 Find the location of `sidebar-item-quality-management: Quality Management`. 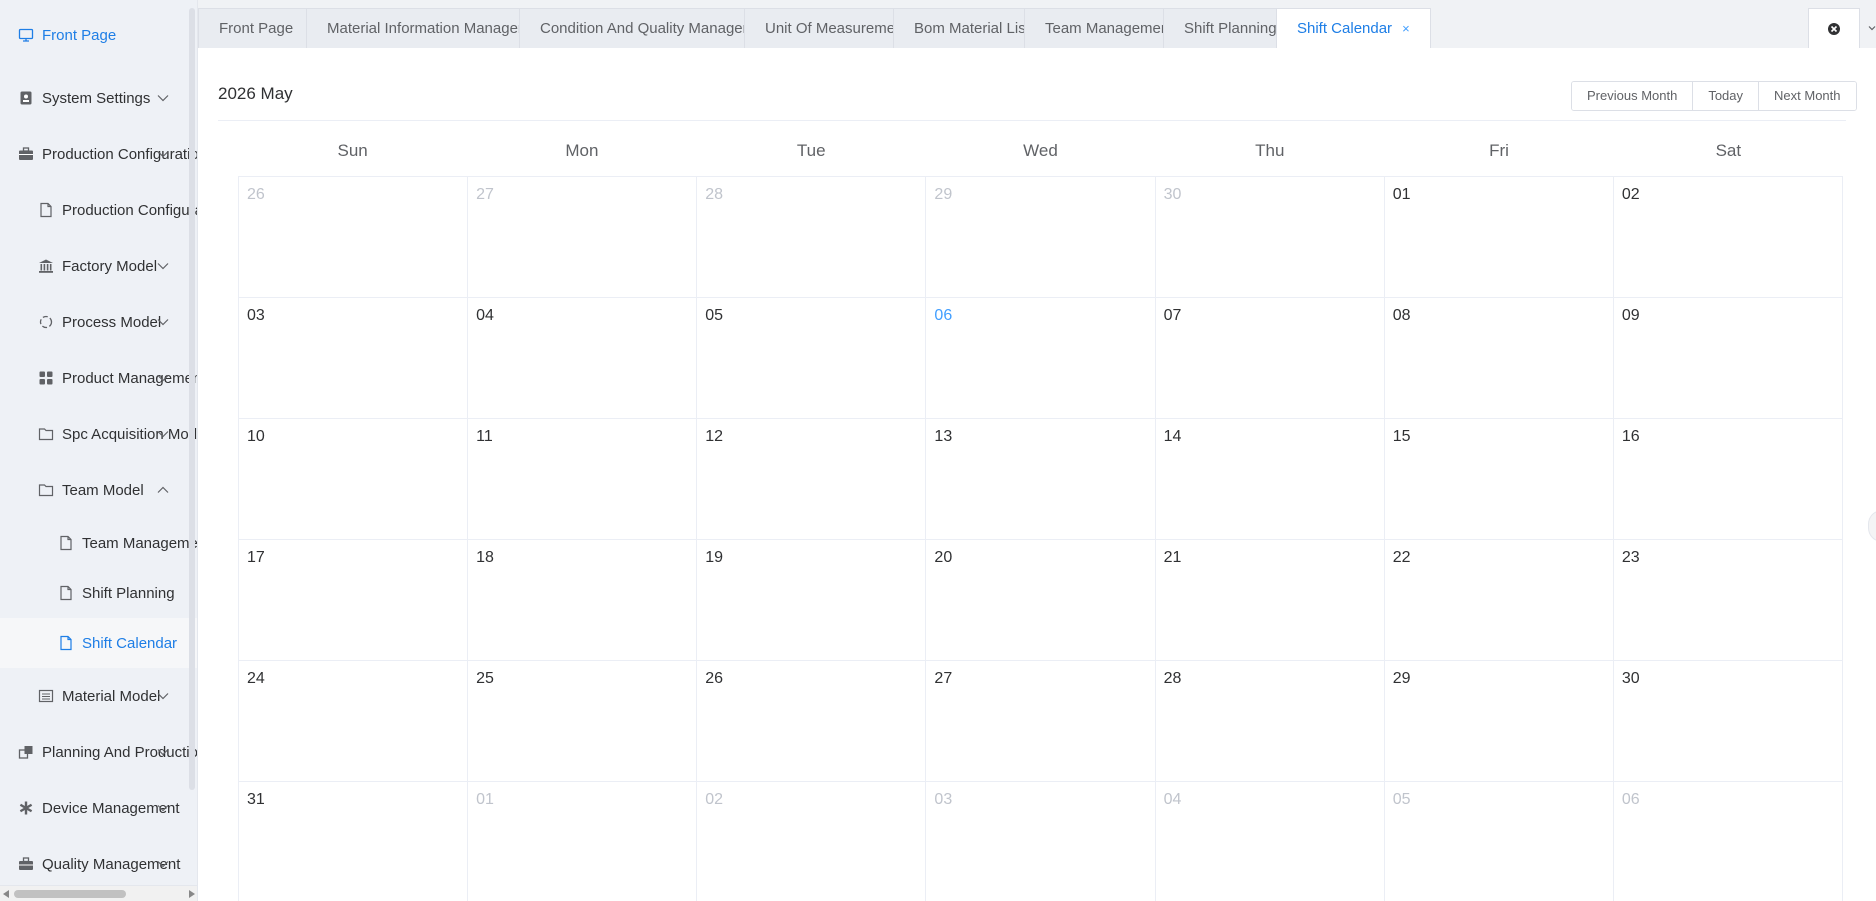

sidebar-item-quality-management: Quality Management is located at coordinates (98, 864).